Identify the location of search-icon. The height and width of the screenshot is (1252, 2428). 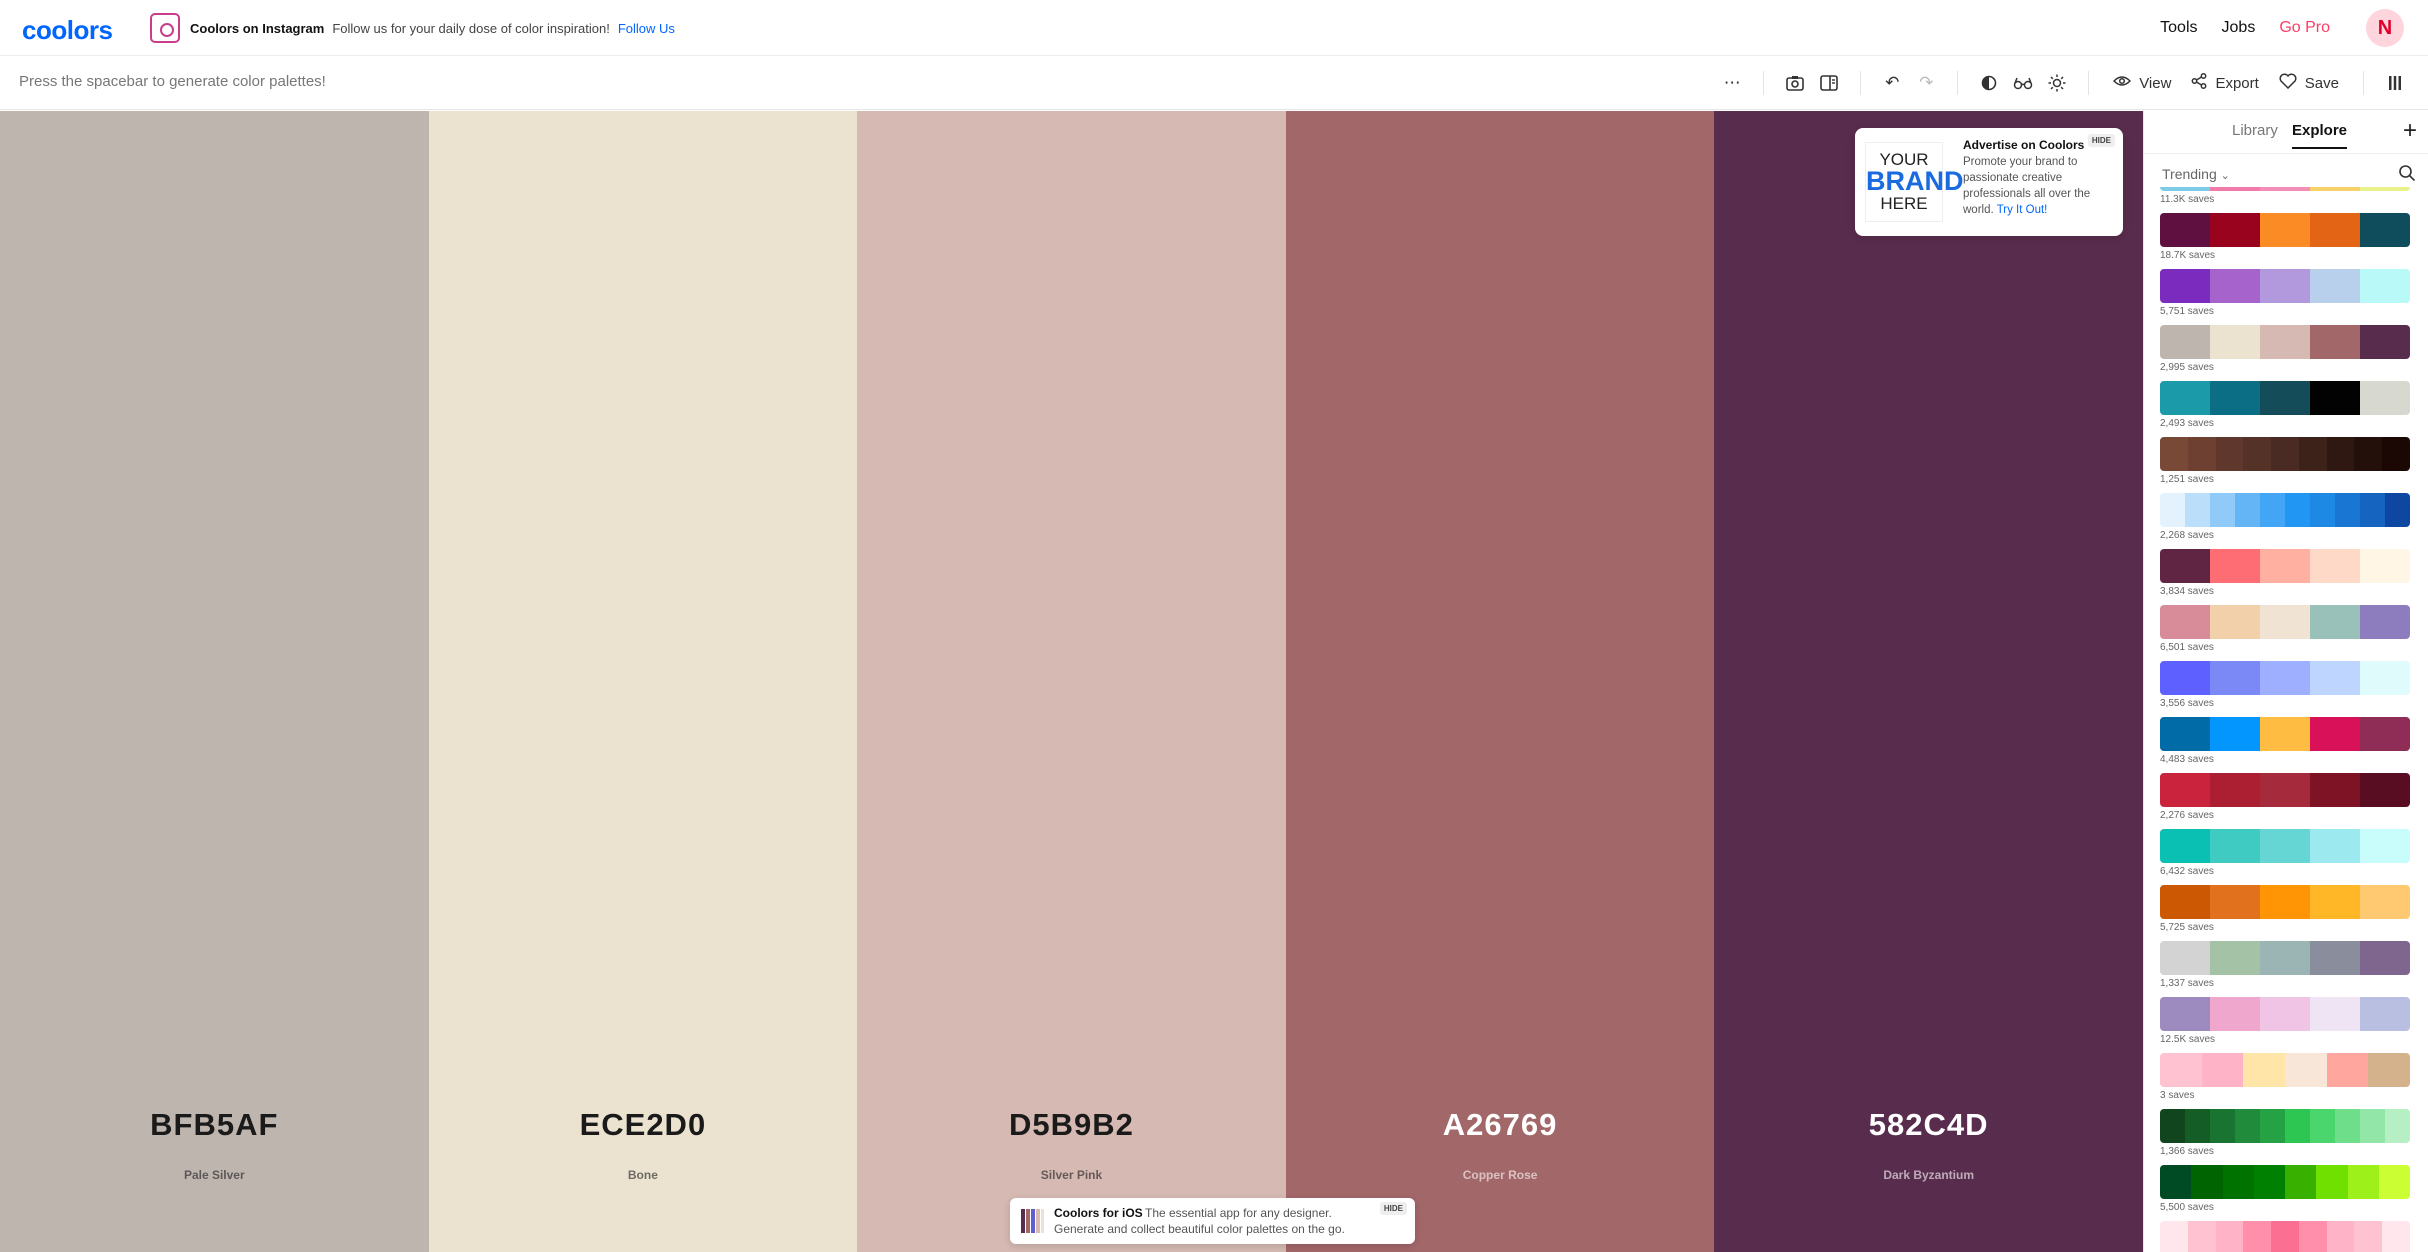
(2407, 173).